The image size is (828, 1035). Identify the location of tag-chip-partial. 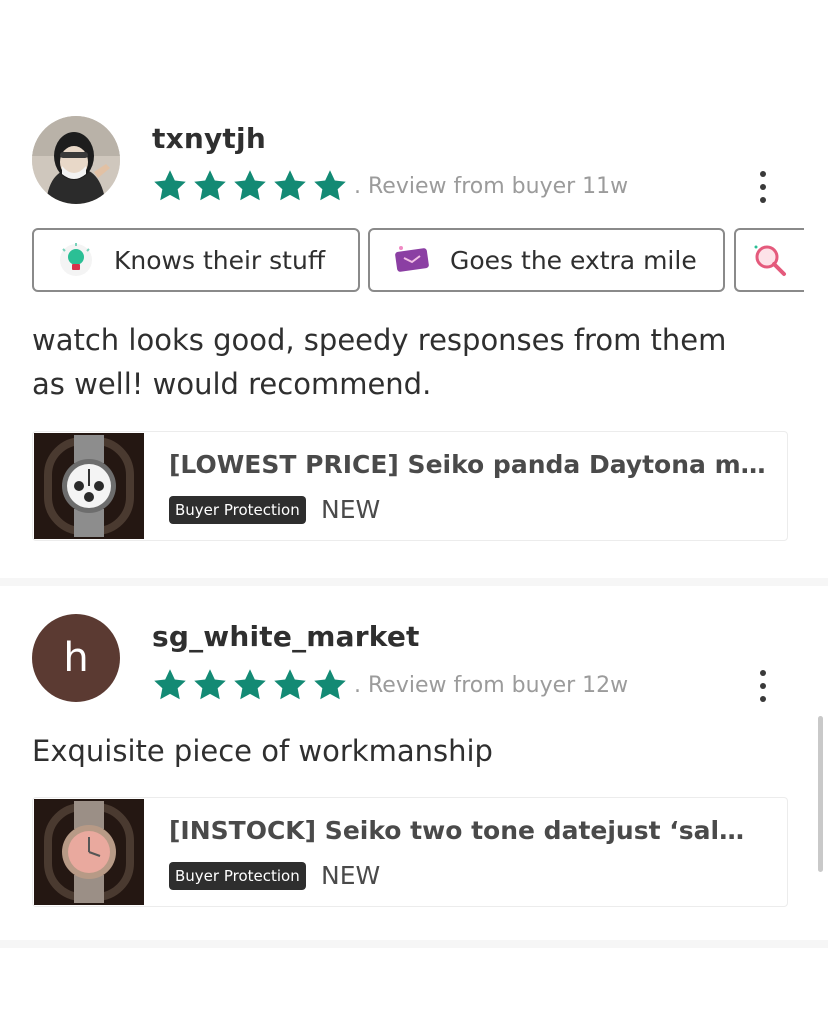
(769, 260).